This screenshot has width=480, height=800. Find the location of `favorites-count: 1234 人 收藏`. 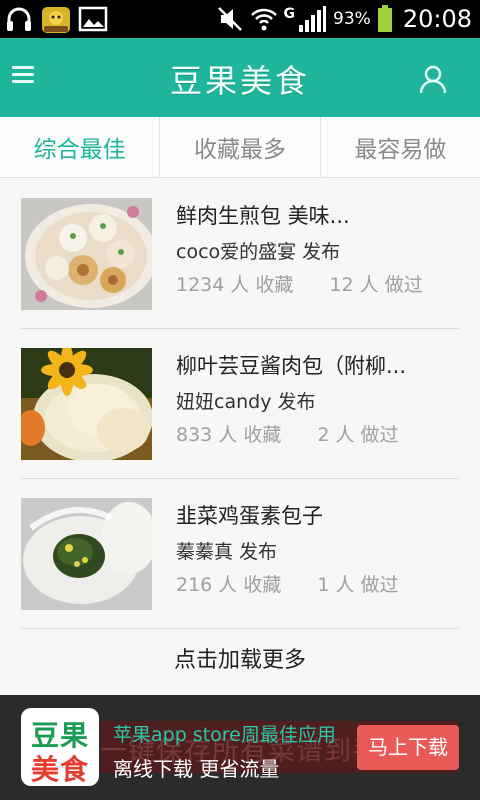

favorites-count: 1234 人 收藏 is located at coordinates (235, 285).